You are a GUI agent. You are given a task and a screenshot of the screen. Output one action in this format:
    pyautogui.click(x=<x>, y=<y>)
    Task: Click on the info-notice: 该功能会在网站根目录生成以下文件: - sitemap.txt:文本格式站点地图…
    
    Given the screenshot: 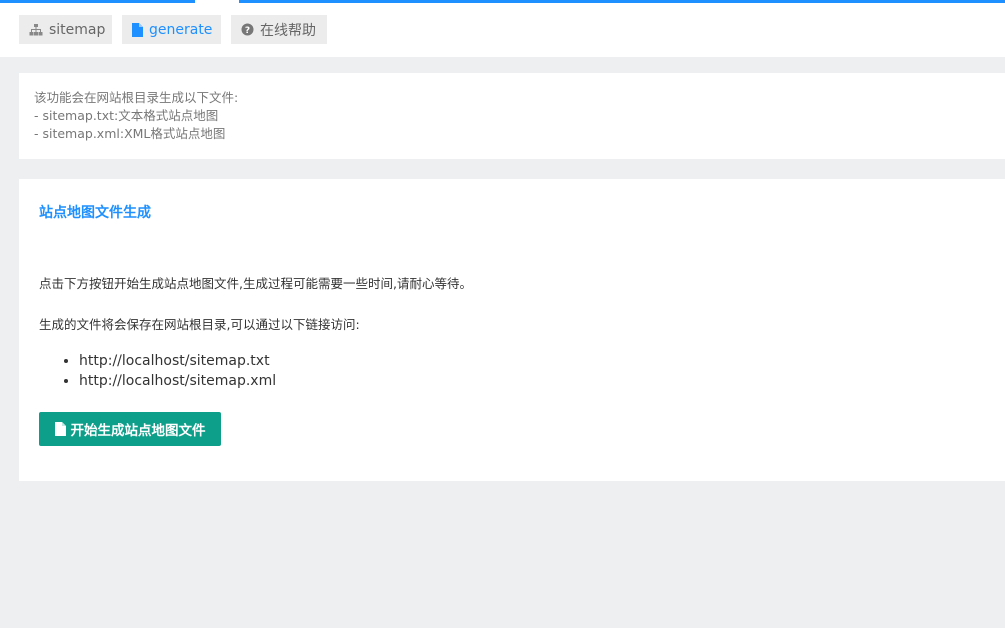 What is the action you would take?
    pyautogui.click(x=512, y=116)
    